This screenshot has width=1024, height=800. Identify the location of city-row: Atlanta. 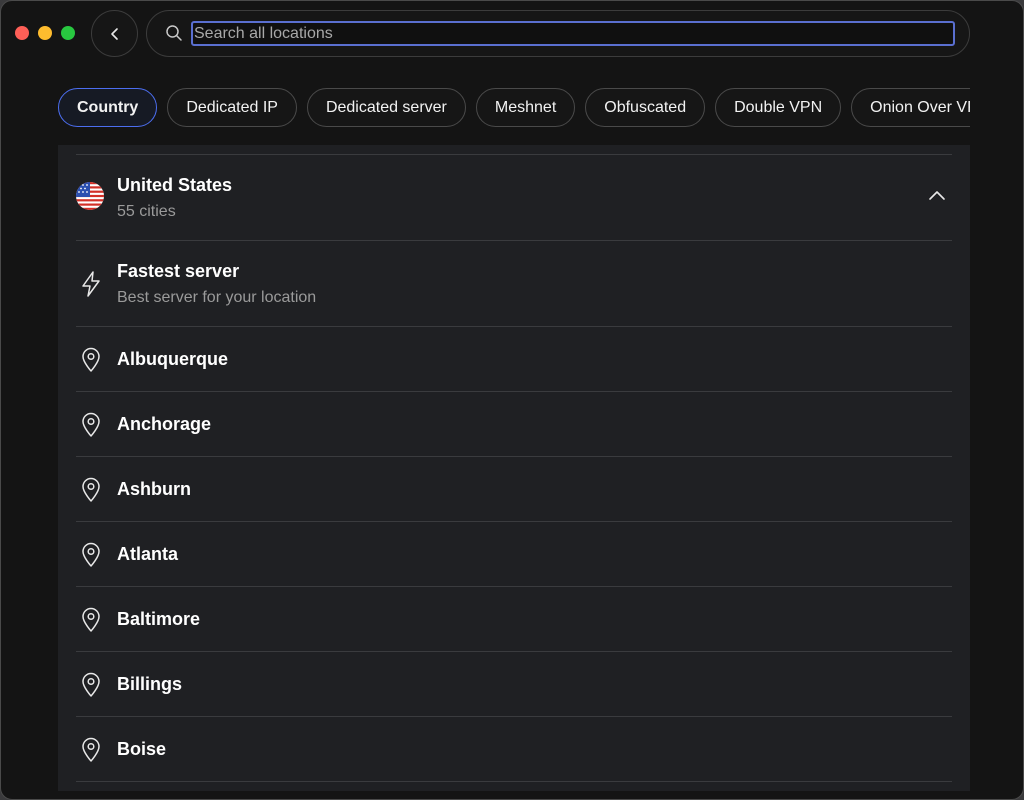
(514, 554).